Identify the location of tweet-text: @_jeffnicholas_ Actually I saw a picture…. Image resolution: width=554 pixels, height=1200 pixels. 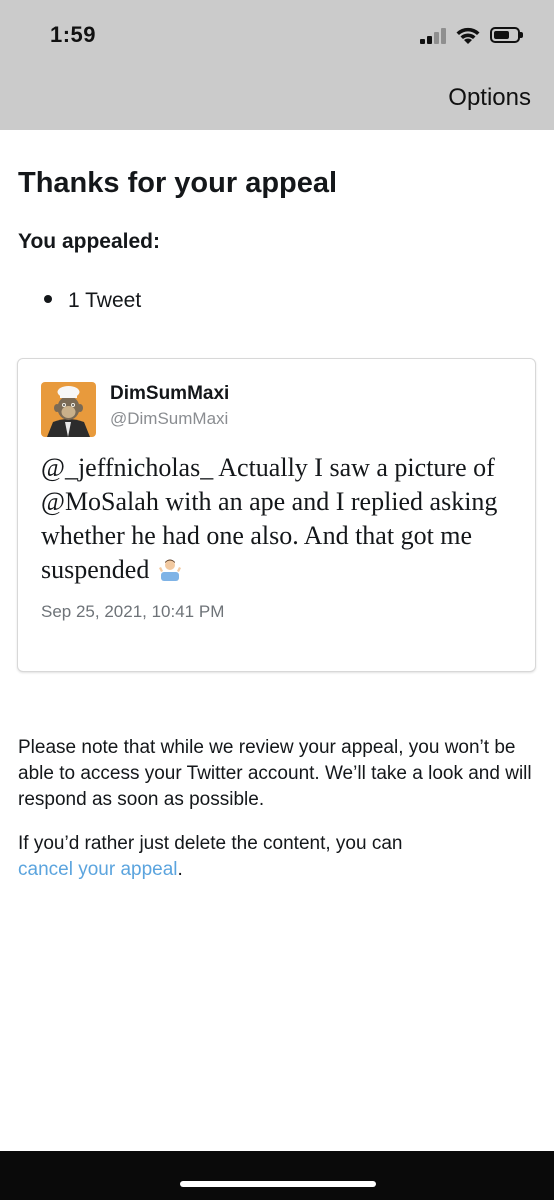
(269, 518).